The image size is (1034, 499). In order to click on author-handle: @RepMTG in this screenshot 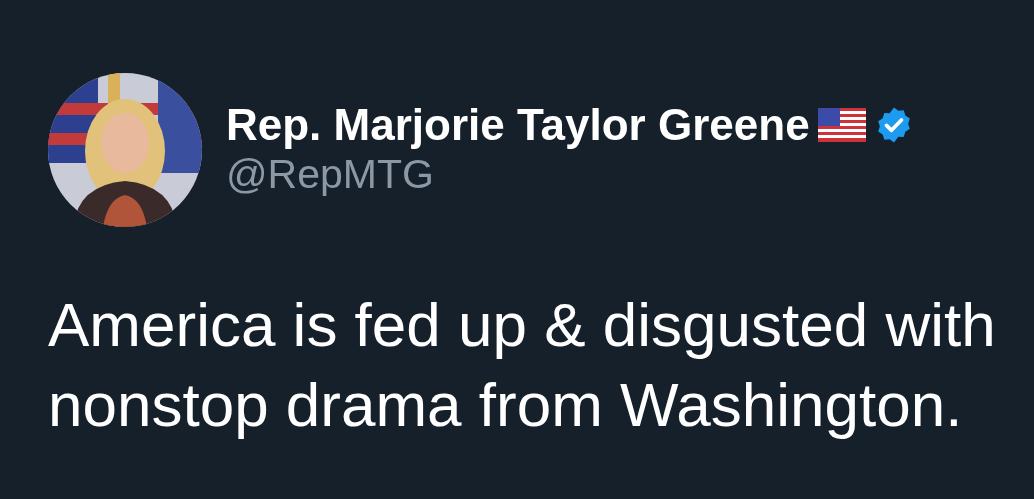, I will do `click(570, 174)`.